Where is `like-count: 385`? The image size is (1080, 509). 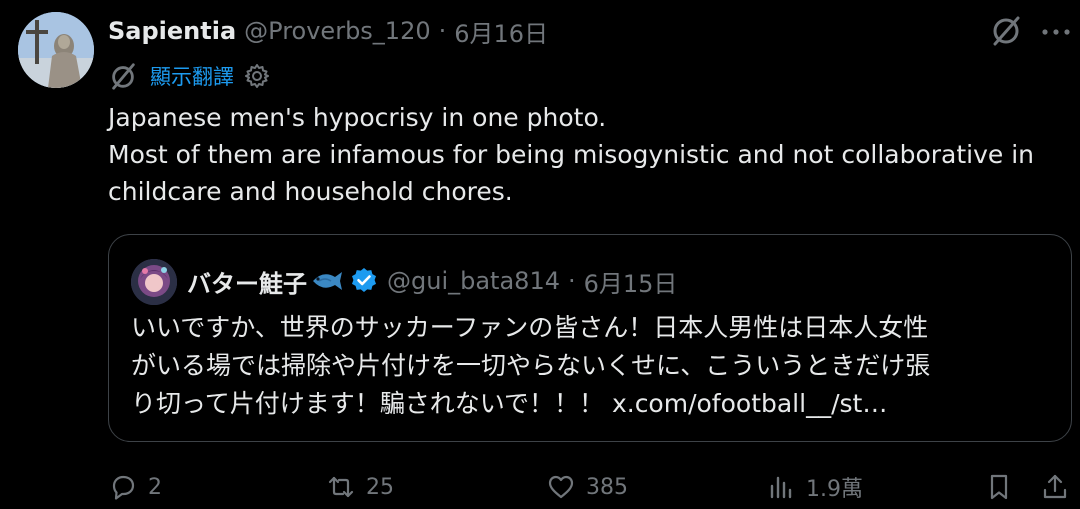 like-count: 385 is located at coordinates (607, 487).